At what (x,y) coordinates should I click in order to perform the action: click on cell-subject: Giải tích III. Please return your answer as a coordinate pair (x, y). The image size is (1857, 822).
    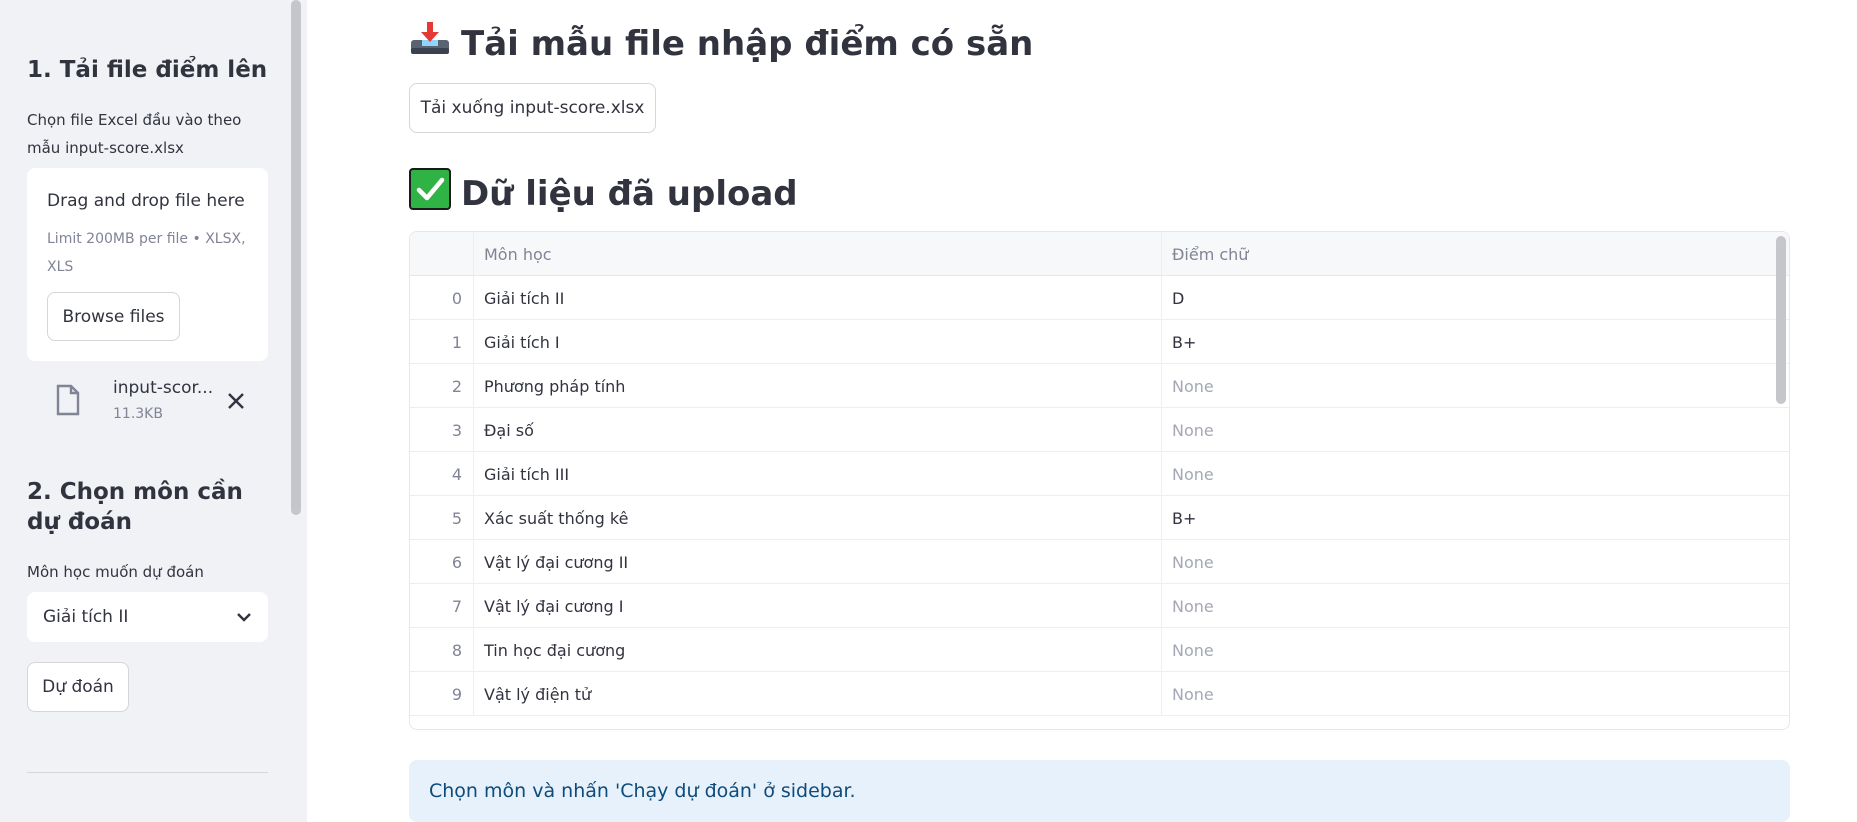
    Looking at the image, I should click on (526, 474).